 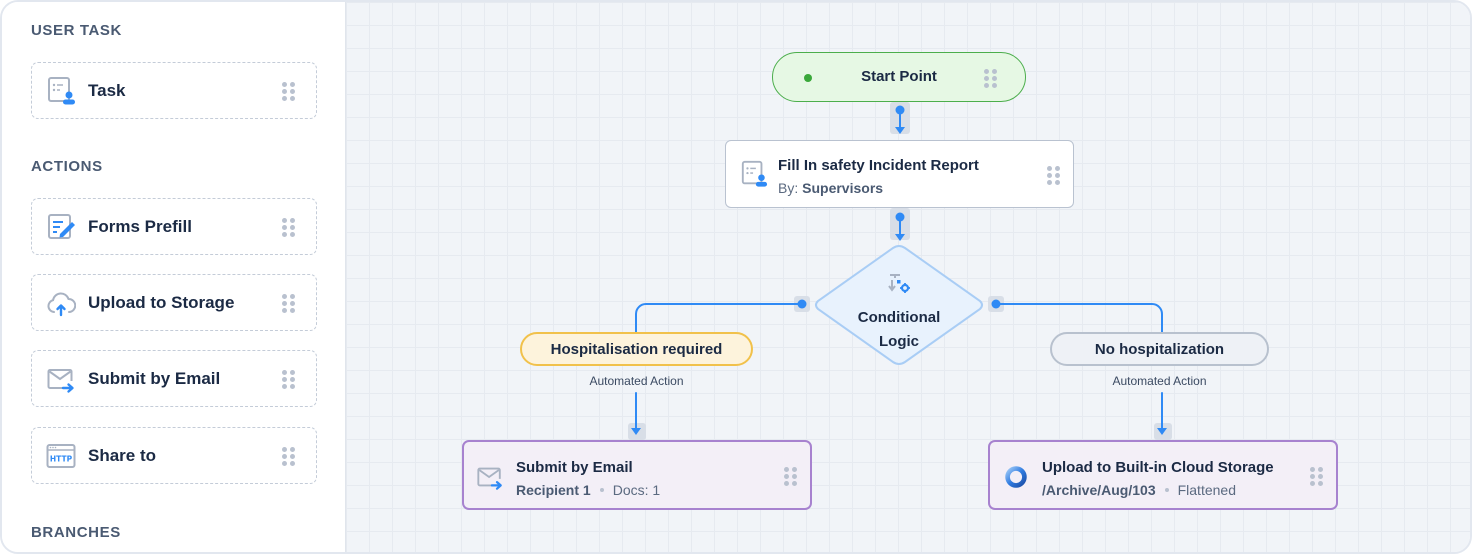 I want to click on section-title-user-task: USER TASK, so click(x=76, y=30).